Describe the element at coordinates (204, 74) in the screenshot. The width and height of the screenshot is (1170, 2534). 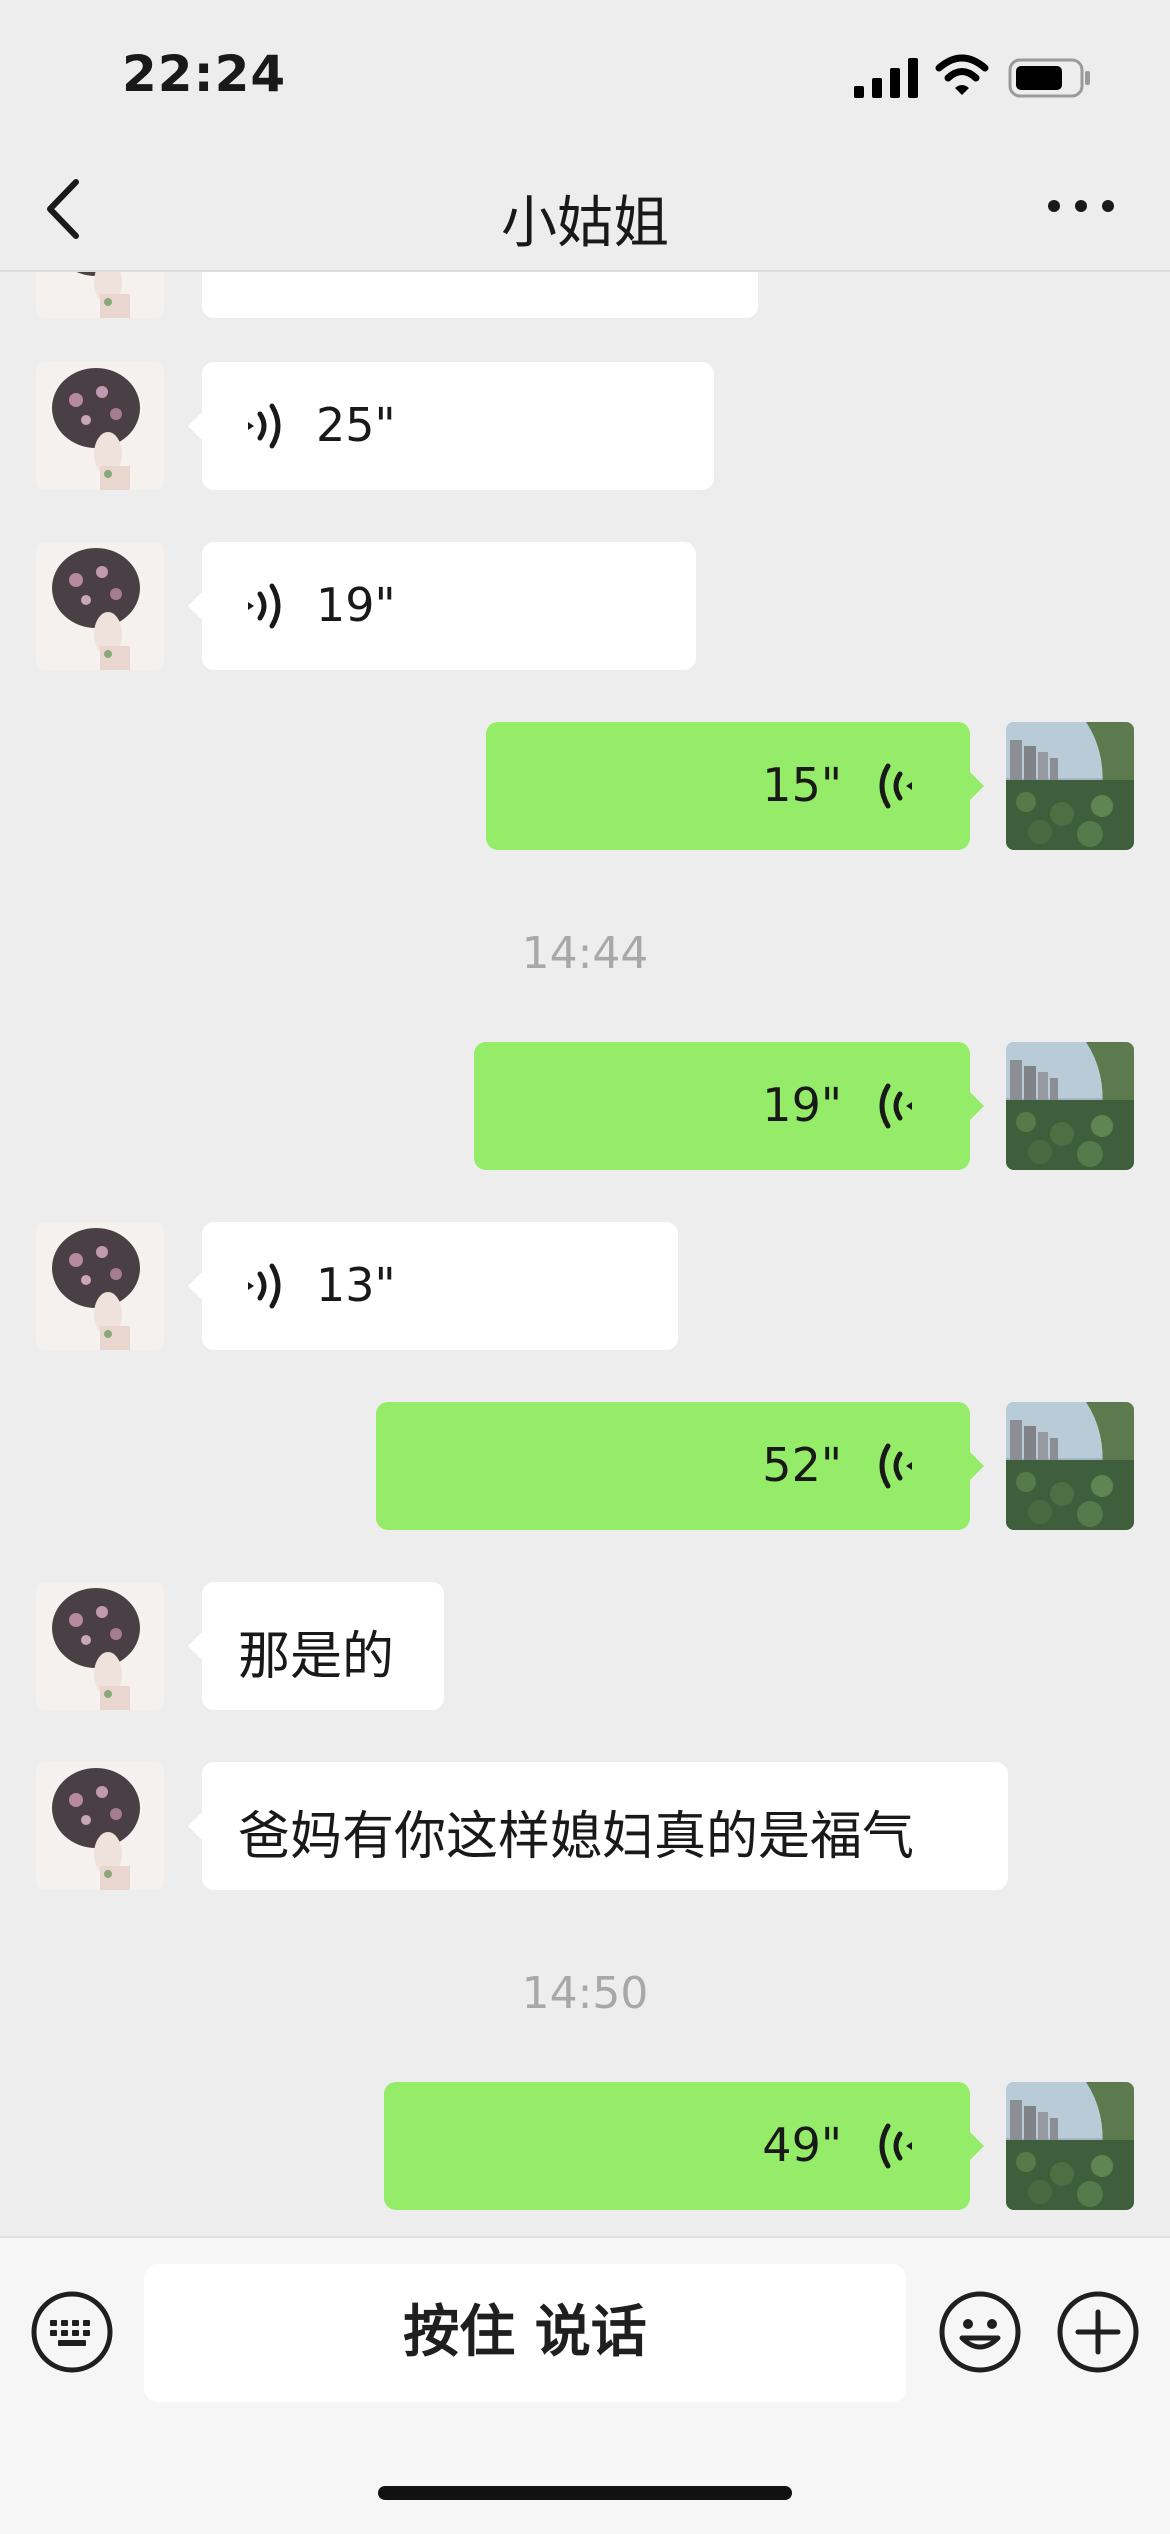
I see `status-time: 22:24` at that location.